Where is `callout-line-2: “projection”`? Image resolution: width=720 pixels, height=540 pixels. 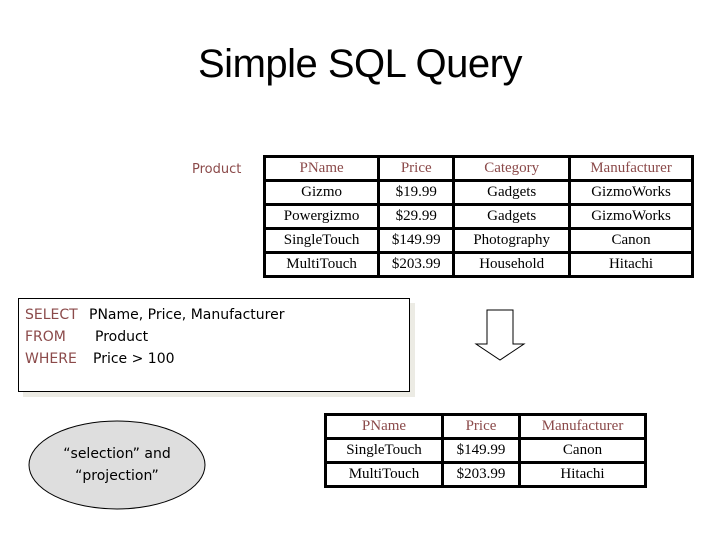
callout-line-2: “projection” is located at coordinates (117, 476).